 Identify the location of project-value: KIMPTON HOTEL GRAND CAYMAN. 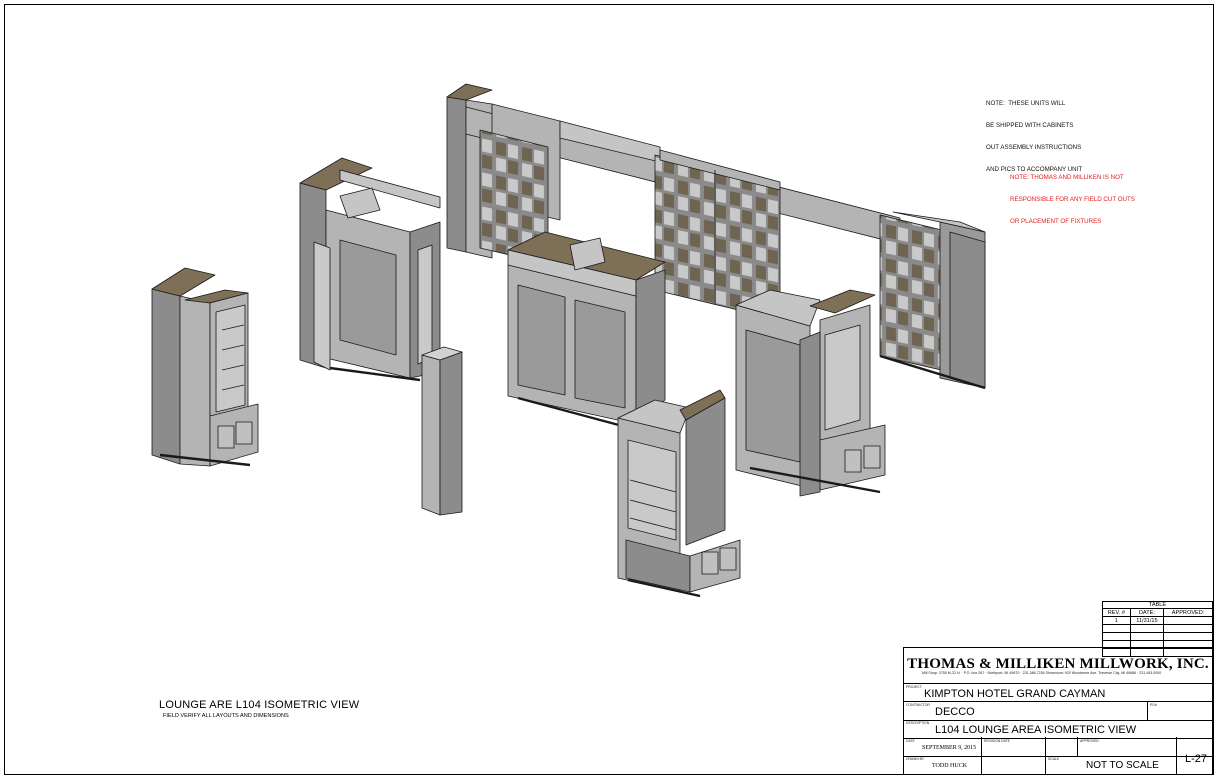
(1015, 694).